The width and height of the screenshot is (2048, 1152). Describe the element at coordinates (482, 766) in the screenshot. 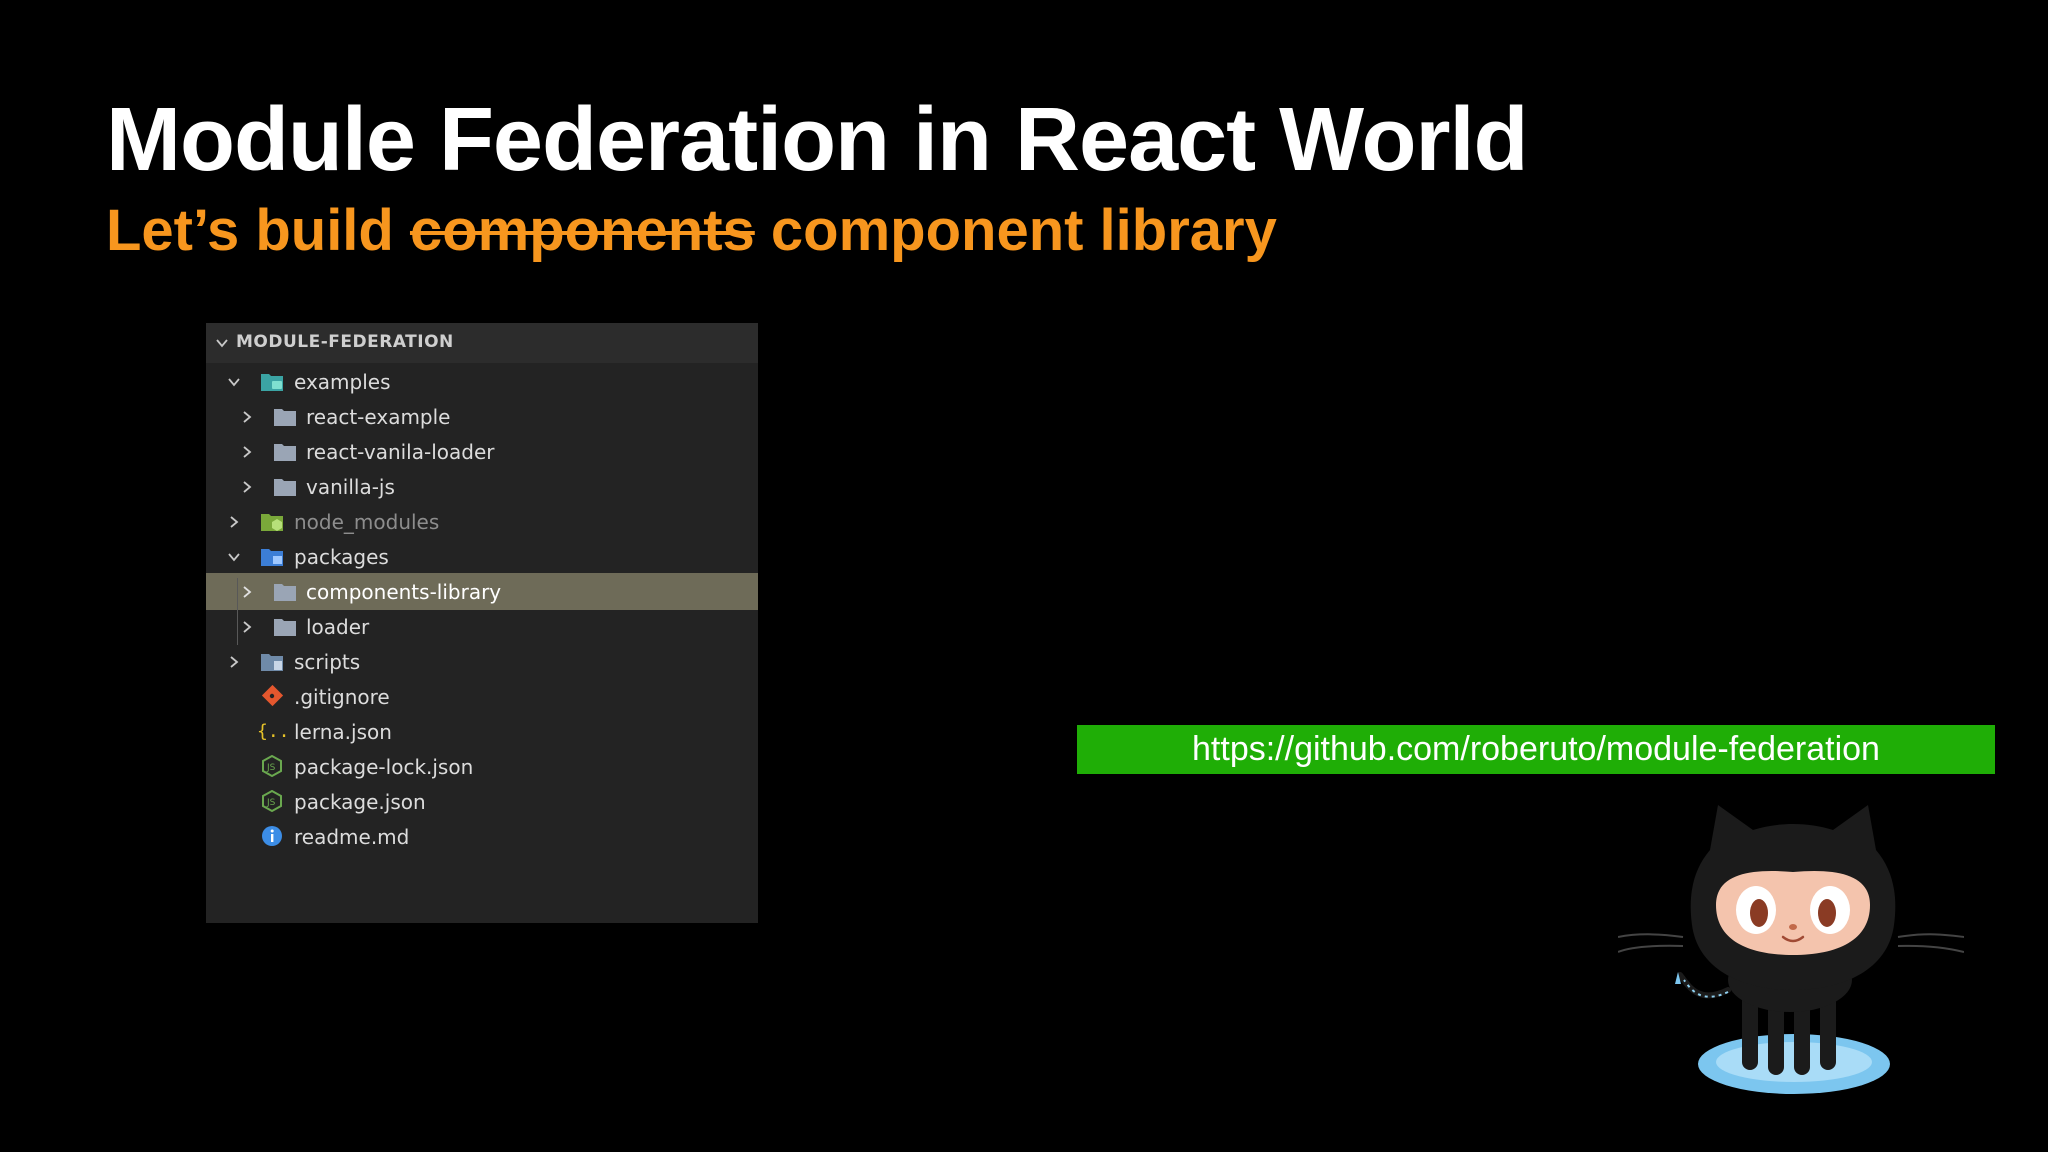

I see `tree-item-package-lock-json: JS package-lock.json` at that location.